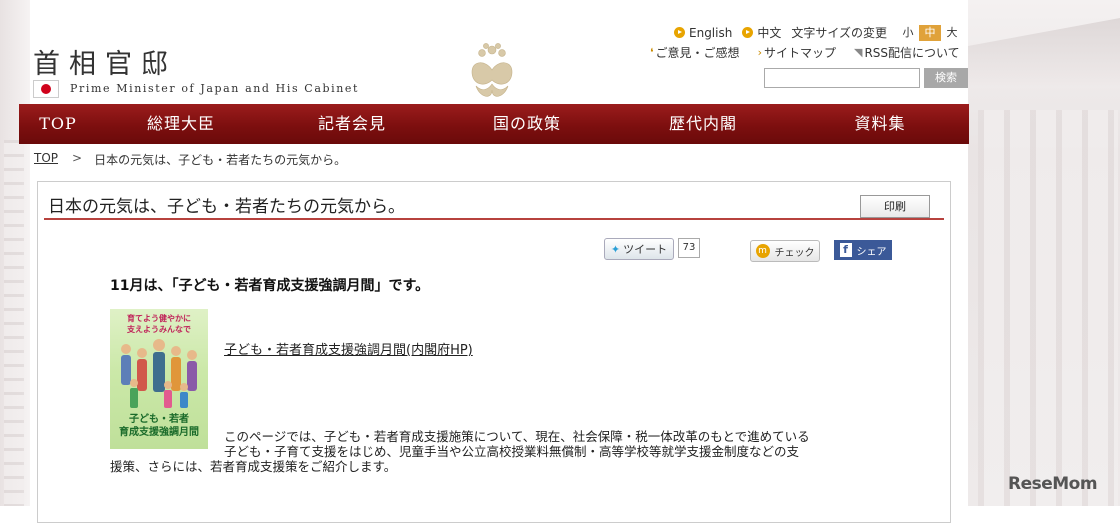  I want to click on mixi-check-button: m チェック, so click(785, 251).